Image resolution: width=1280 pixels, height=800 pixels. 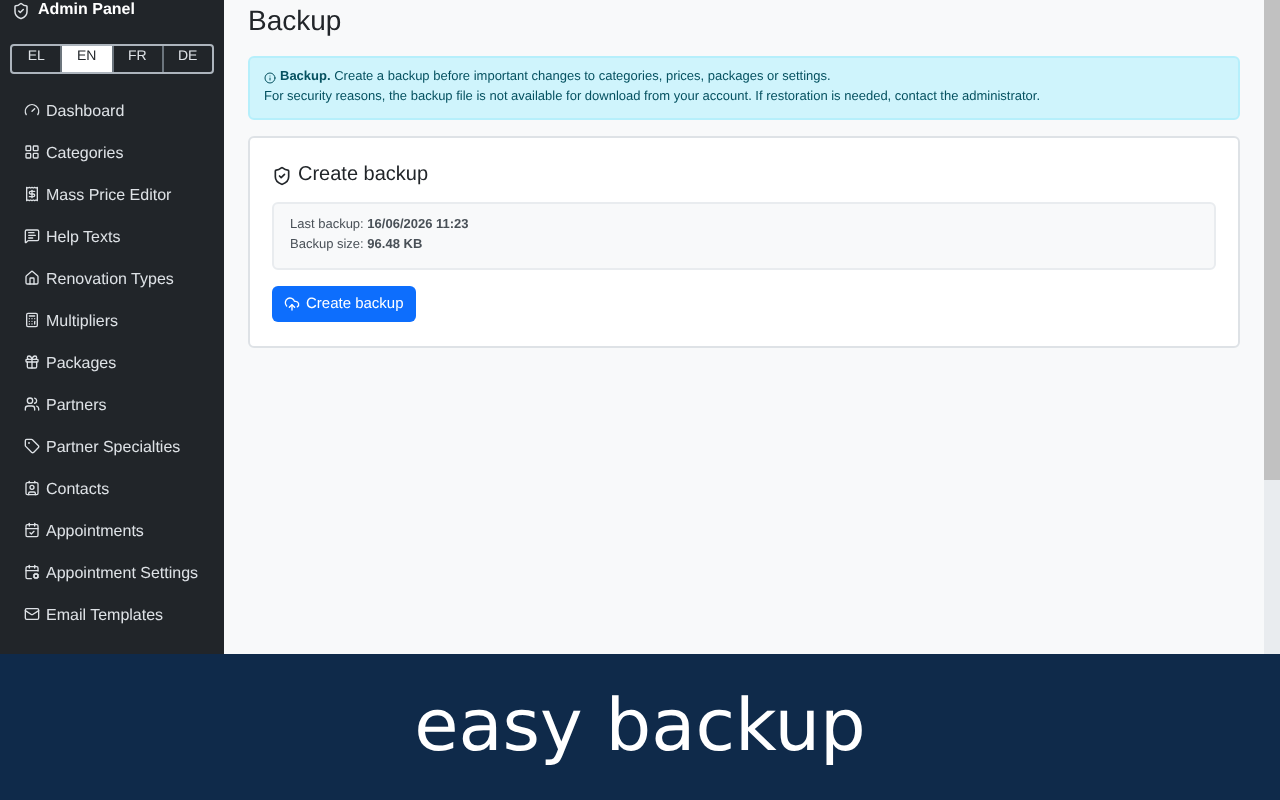 I want to click on sidebar-item: Partners, so click(x=112, y=405).